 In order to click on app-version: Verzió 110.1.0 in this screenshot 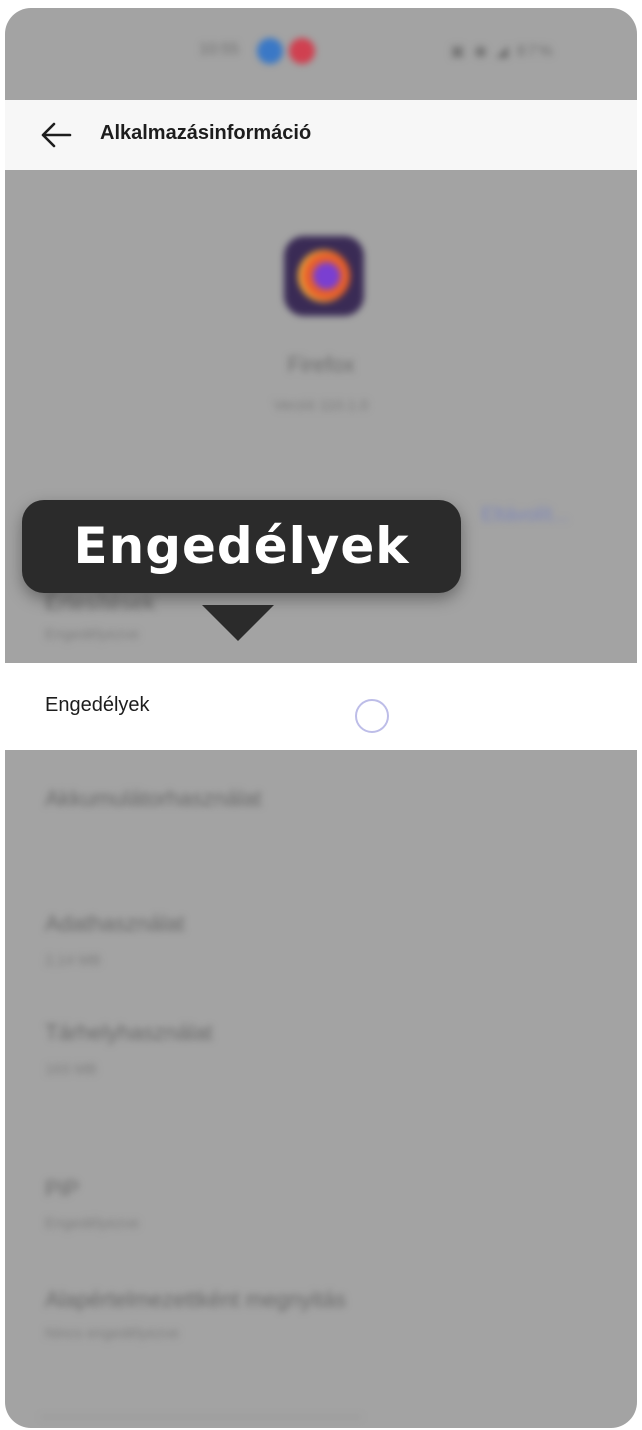, I will do `click(321, 405)`.